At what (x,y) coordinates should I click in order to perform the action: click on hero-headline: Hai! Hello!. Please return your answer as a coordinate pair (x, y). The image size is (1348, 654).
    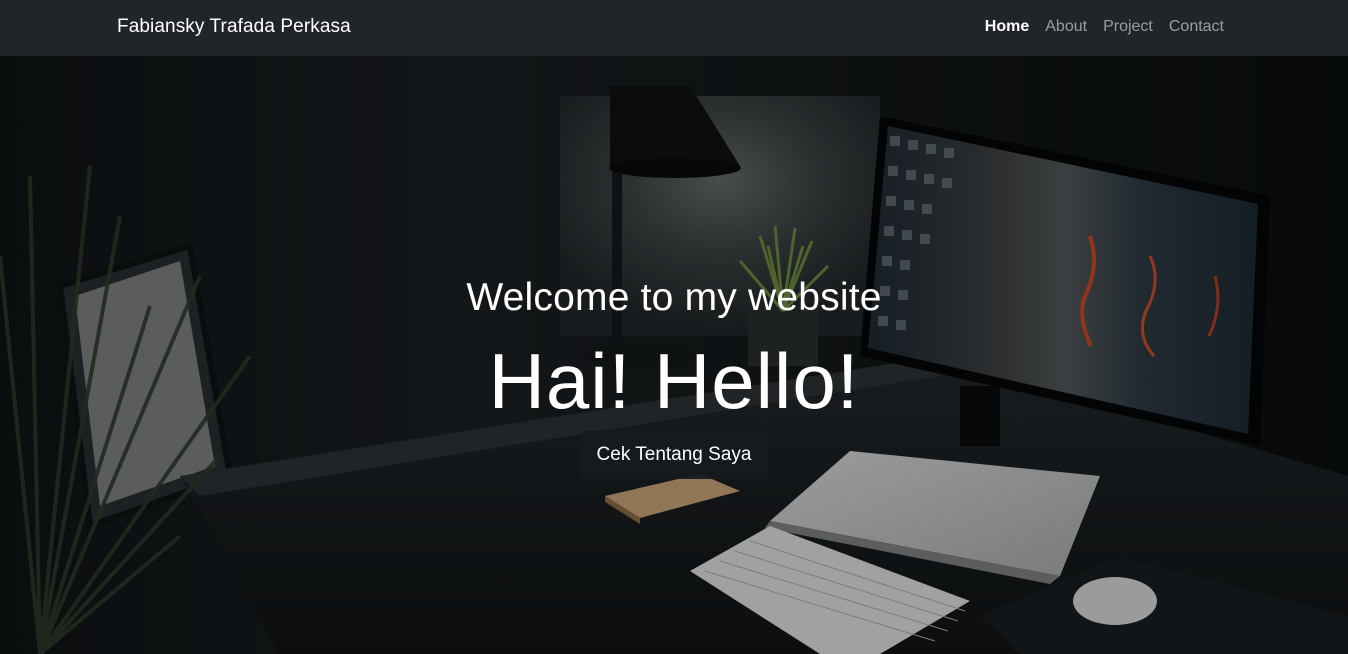
    Looking at the image, I should click on (674, 381).